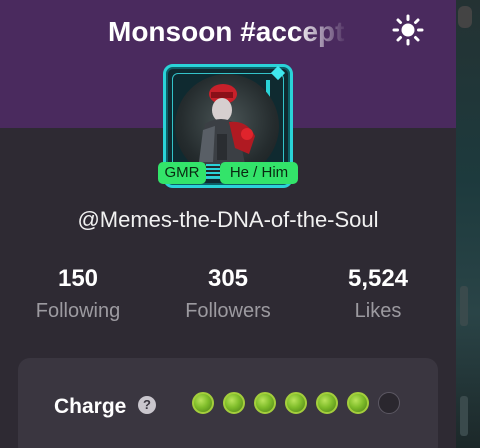 This screenshot has width=480, height=448. What do you see at coordinates (378, 311) in the screenshot?
I see `stat-label: Likes` at bounding box center [378, 311].